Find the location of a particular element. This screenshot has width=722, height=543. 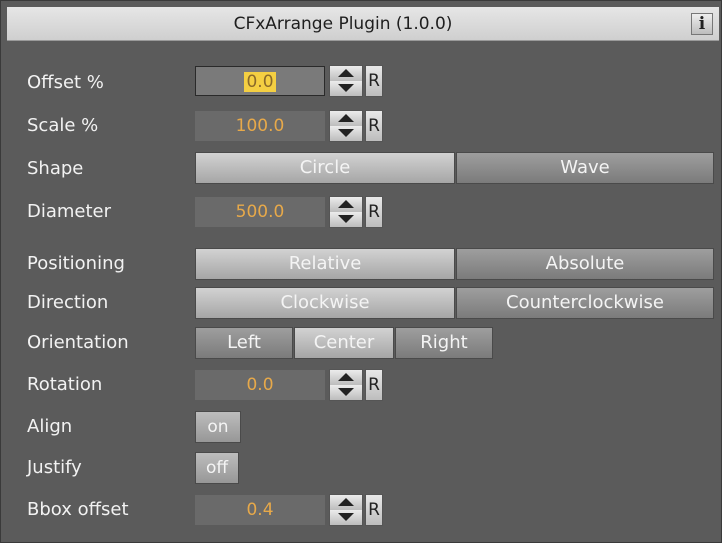

scale-stepper is located at coordinates (346, 126).